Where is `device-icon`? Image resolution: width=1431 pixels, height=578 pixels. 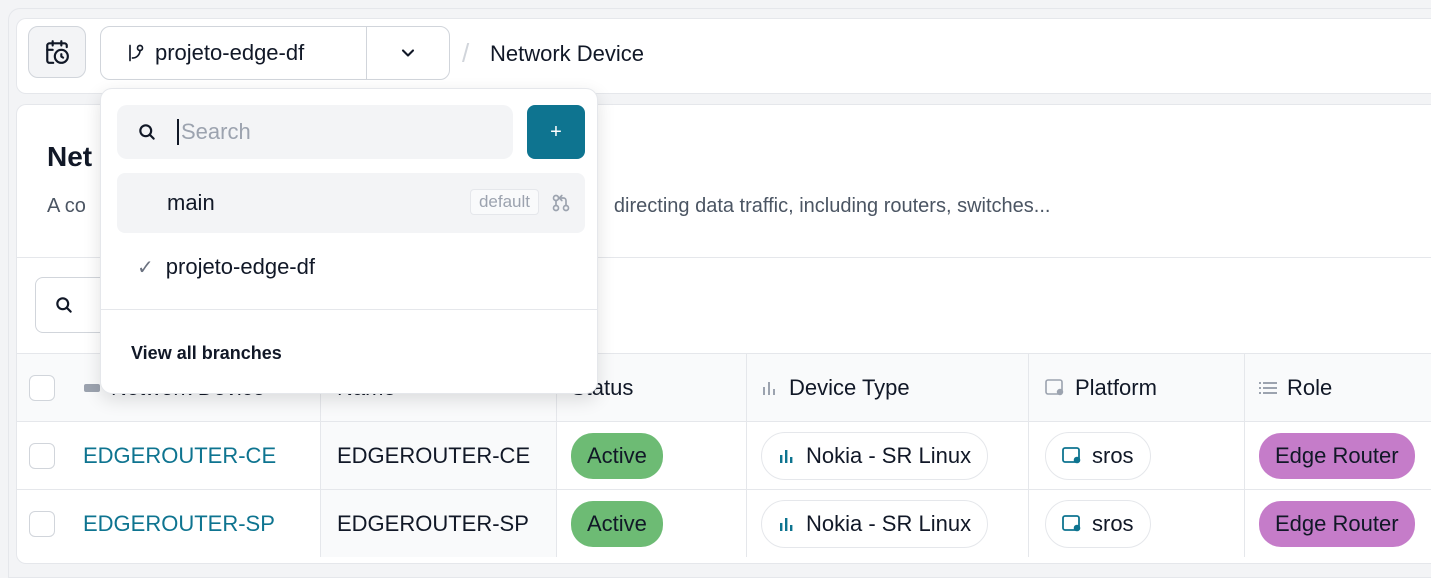 device-icon is located at coordinates (92, 387).